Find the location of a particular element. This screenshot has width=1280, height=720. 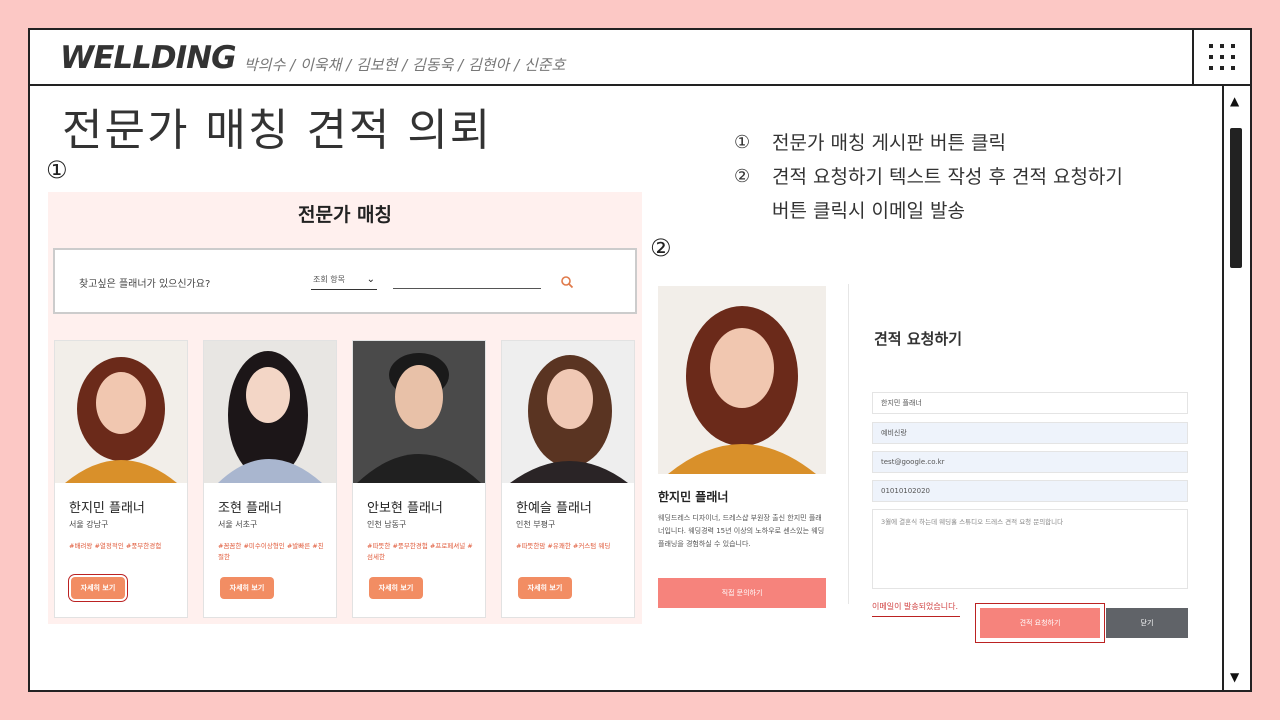

chevron-down-icon: ⌄ is located at coordinates (370, 279).